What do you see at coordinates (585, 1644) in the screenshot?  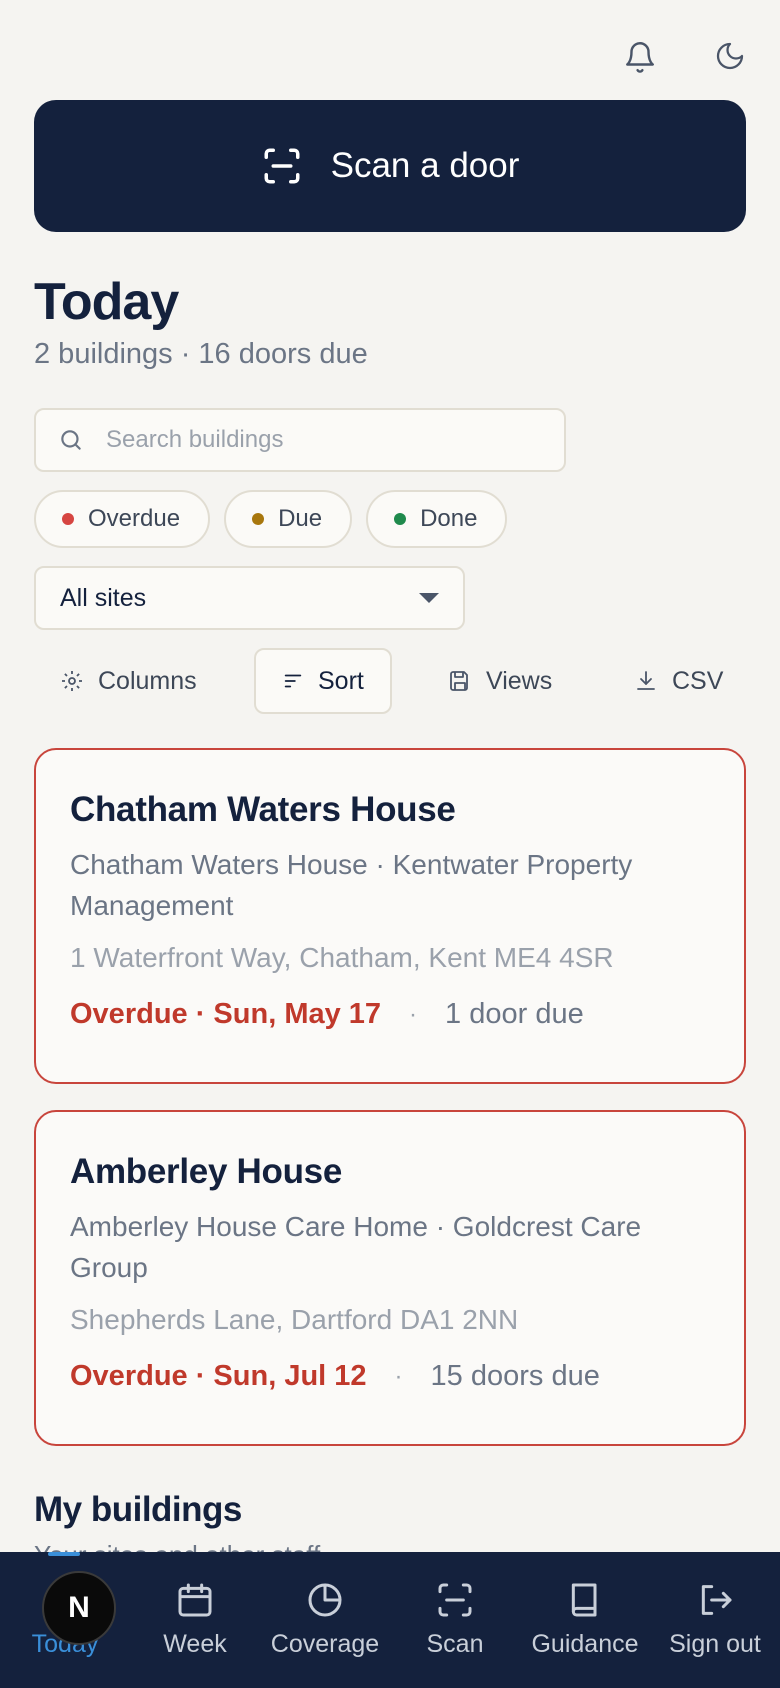 I see `nav-label: Guidance` at bounding box center [585, 1644].